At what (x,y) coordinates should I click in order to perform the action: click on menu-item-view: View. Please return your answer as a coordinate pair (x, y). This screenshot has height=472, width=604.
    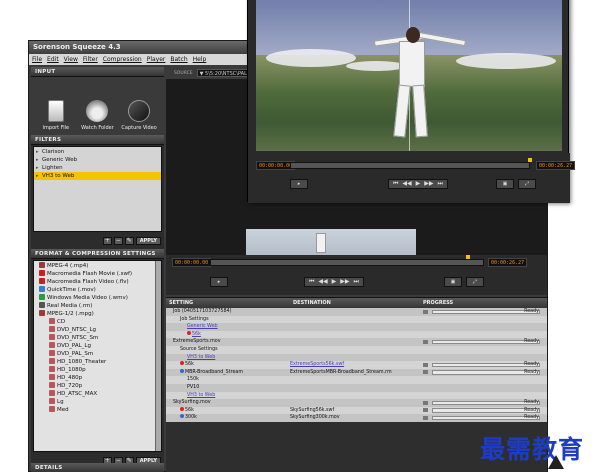
    Looking at the image, I should click on (71, 59).